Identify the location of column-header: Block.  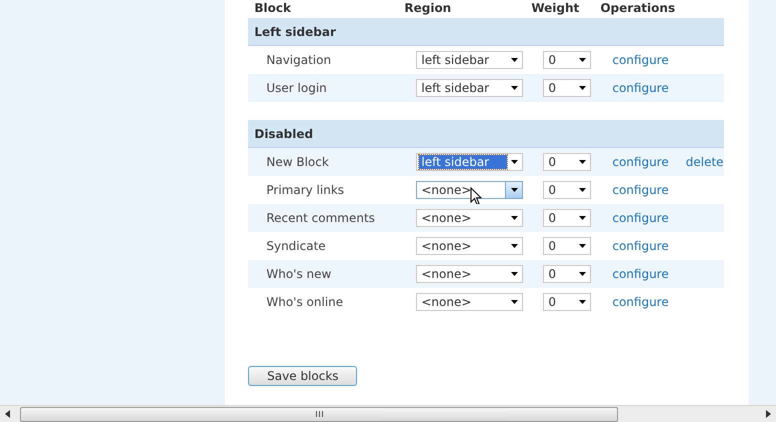
(273, 8).